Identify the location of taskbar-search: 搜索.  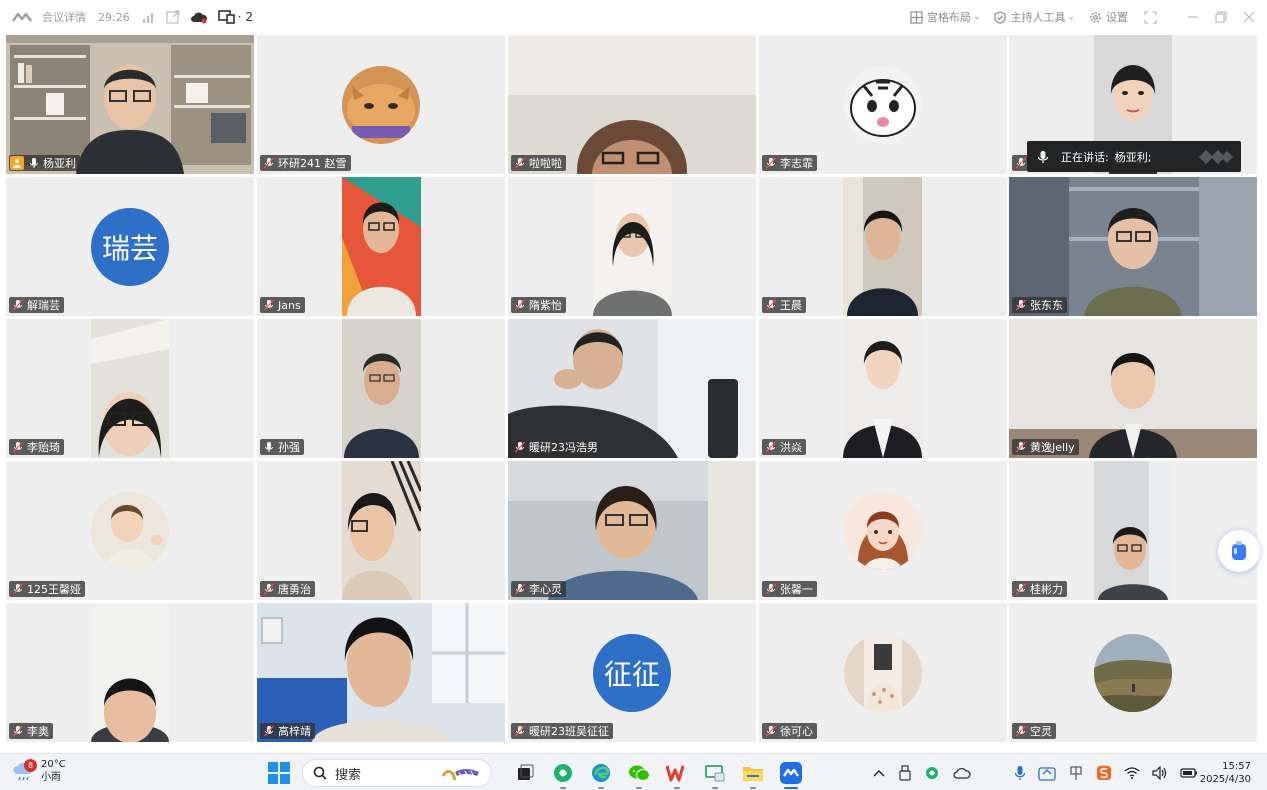
(397, 773).